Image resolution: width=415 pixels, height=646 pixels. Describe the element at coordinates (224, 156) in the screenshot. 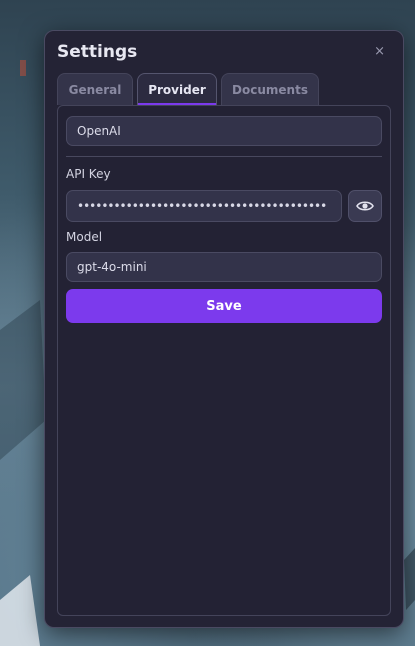

I see `divider` at that location.